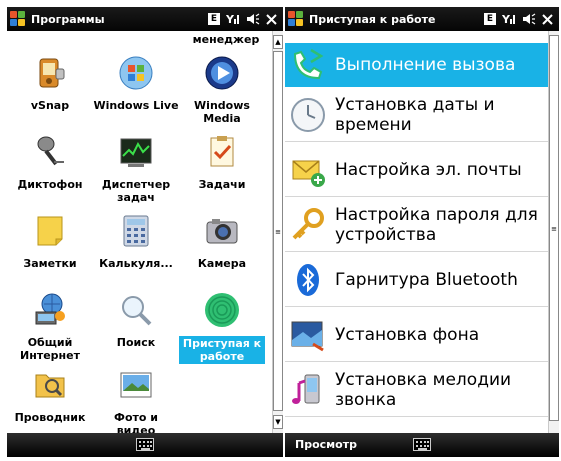  Describe the element at coordinates (416, 390) in the screenshot. I see `list-item-set-ringtone: Установка мелодии звонка` at that location.